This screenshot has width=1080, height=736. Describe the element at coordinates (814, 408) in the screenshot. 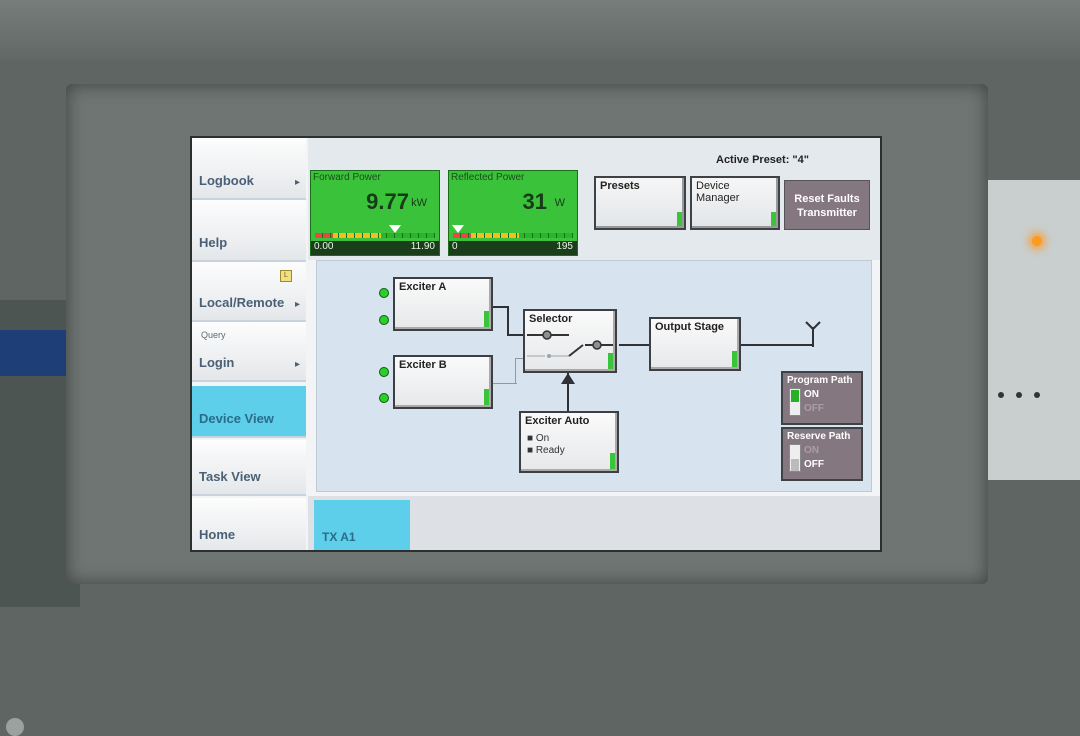

I see `program-path-off-label: OFF` at that location.